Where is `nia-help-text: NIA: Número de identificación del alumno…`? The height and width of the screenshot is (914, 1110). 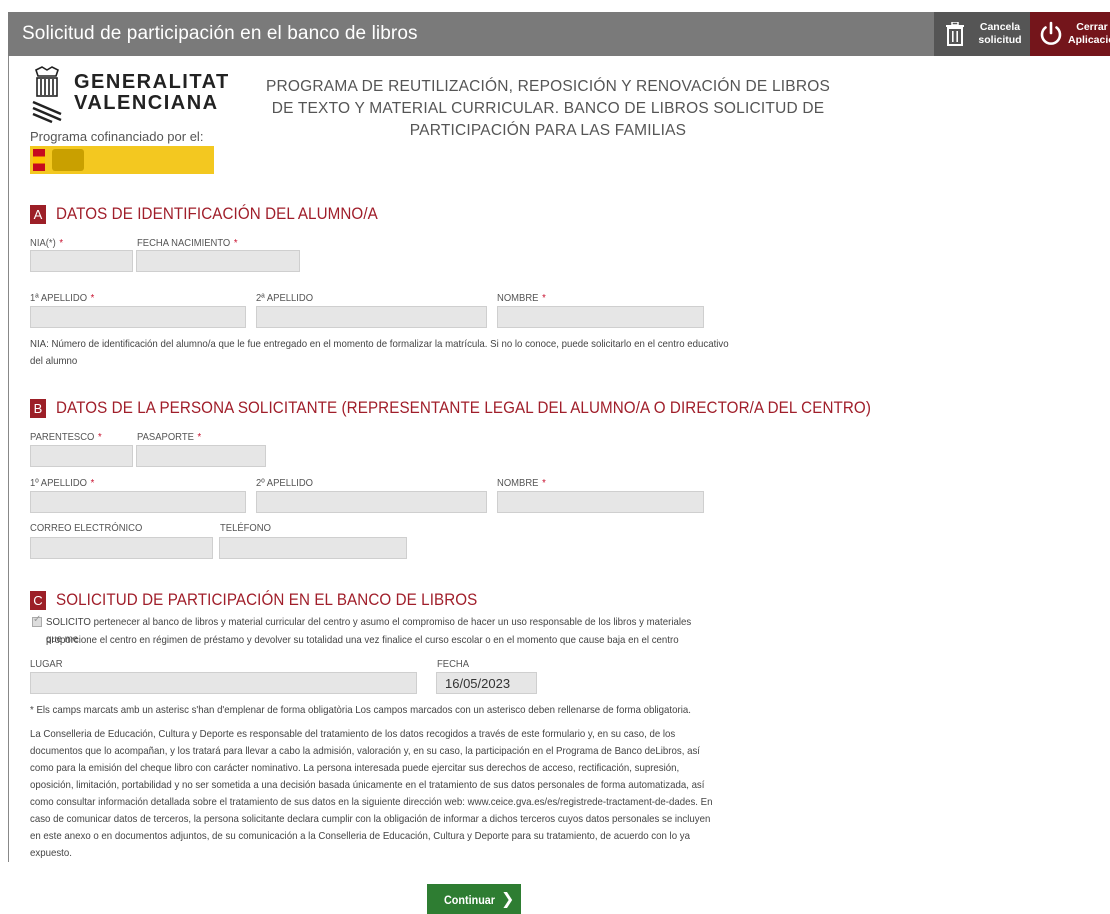 nia-help-text: NIA: Número de identificación del alumno… is located at coordinates (379, 352).